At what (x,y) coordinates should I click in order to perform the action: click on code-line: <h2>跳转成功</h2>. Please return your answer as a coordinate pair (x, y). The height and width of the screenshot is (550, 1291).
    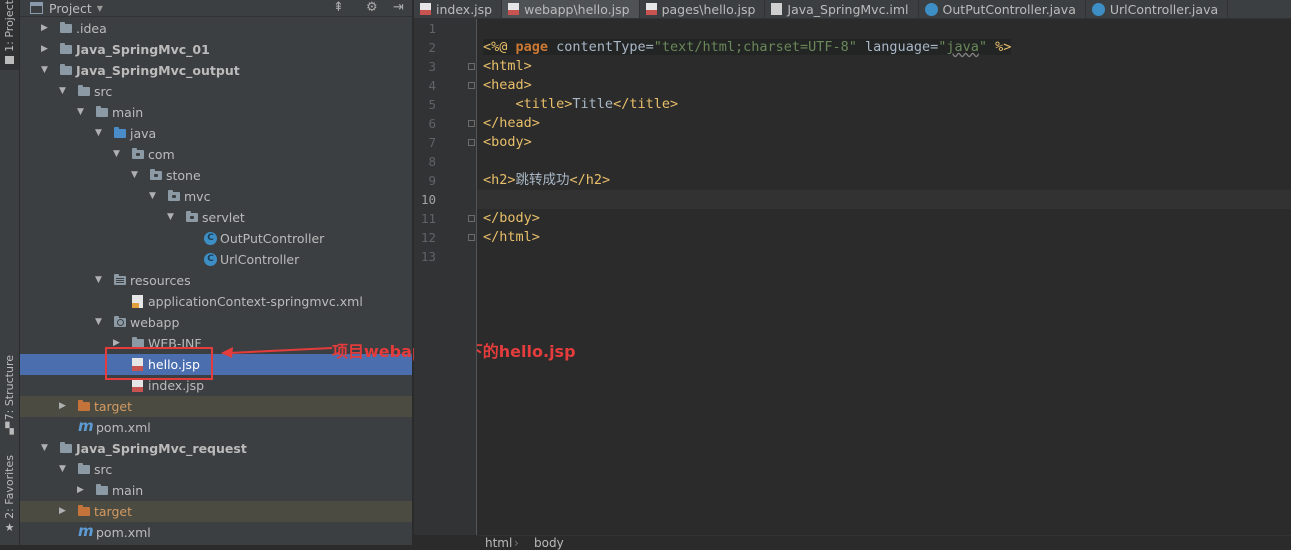
    Looking at the image, I should click on (547, 180).